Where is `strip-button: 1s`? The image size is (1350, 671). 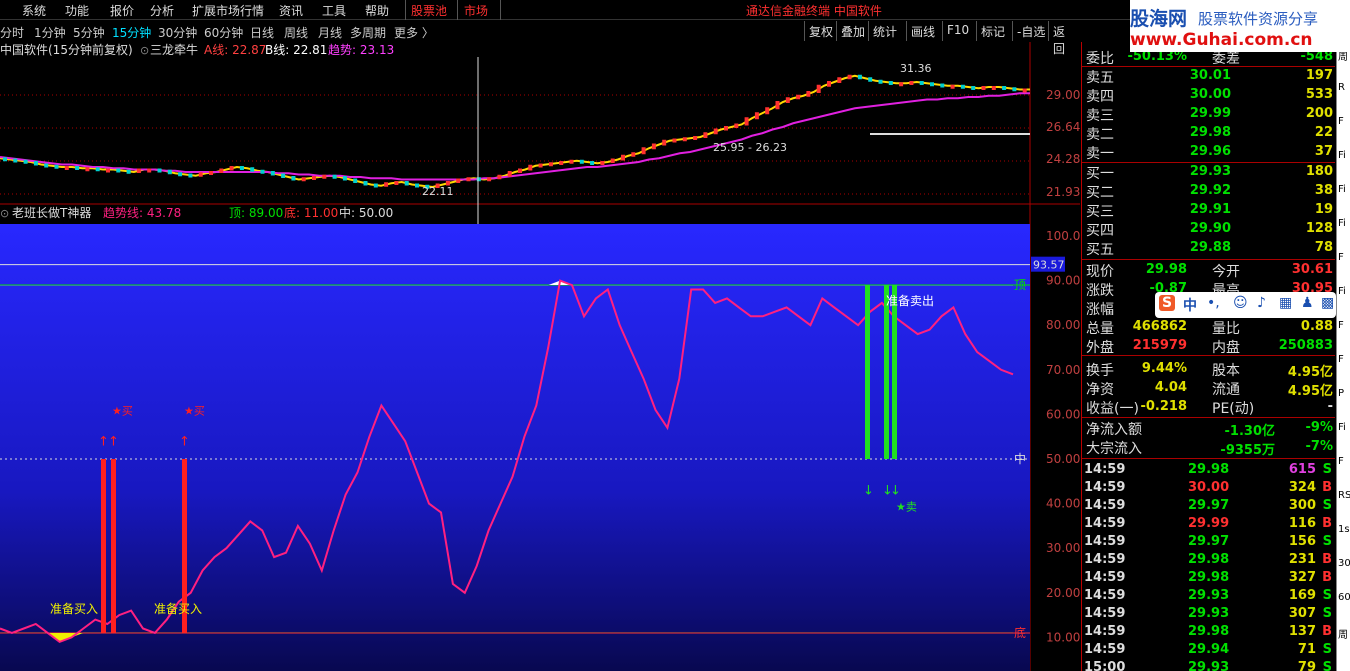 strip-button: 1s is located at coordinates (1344, 529).